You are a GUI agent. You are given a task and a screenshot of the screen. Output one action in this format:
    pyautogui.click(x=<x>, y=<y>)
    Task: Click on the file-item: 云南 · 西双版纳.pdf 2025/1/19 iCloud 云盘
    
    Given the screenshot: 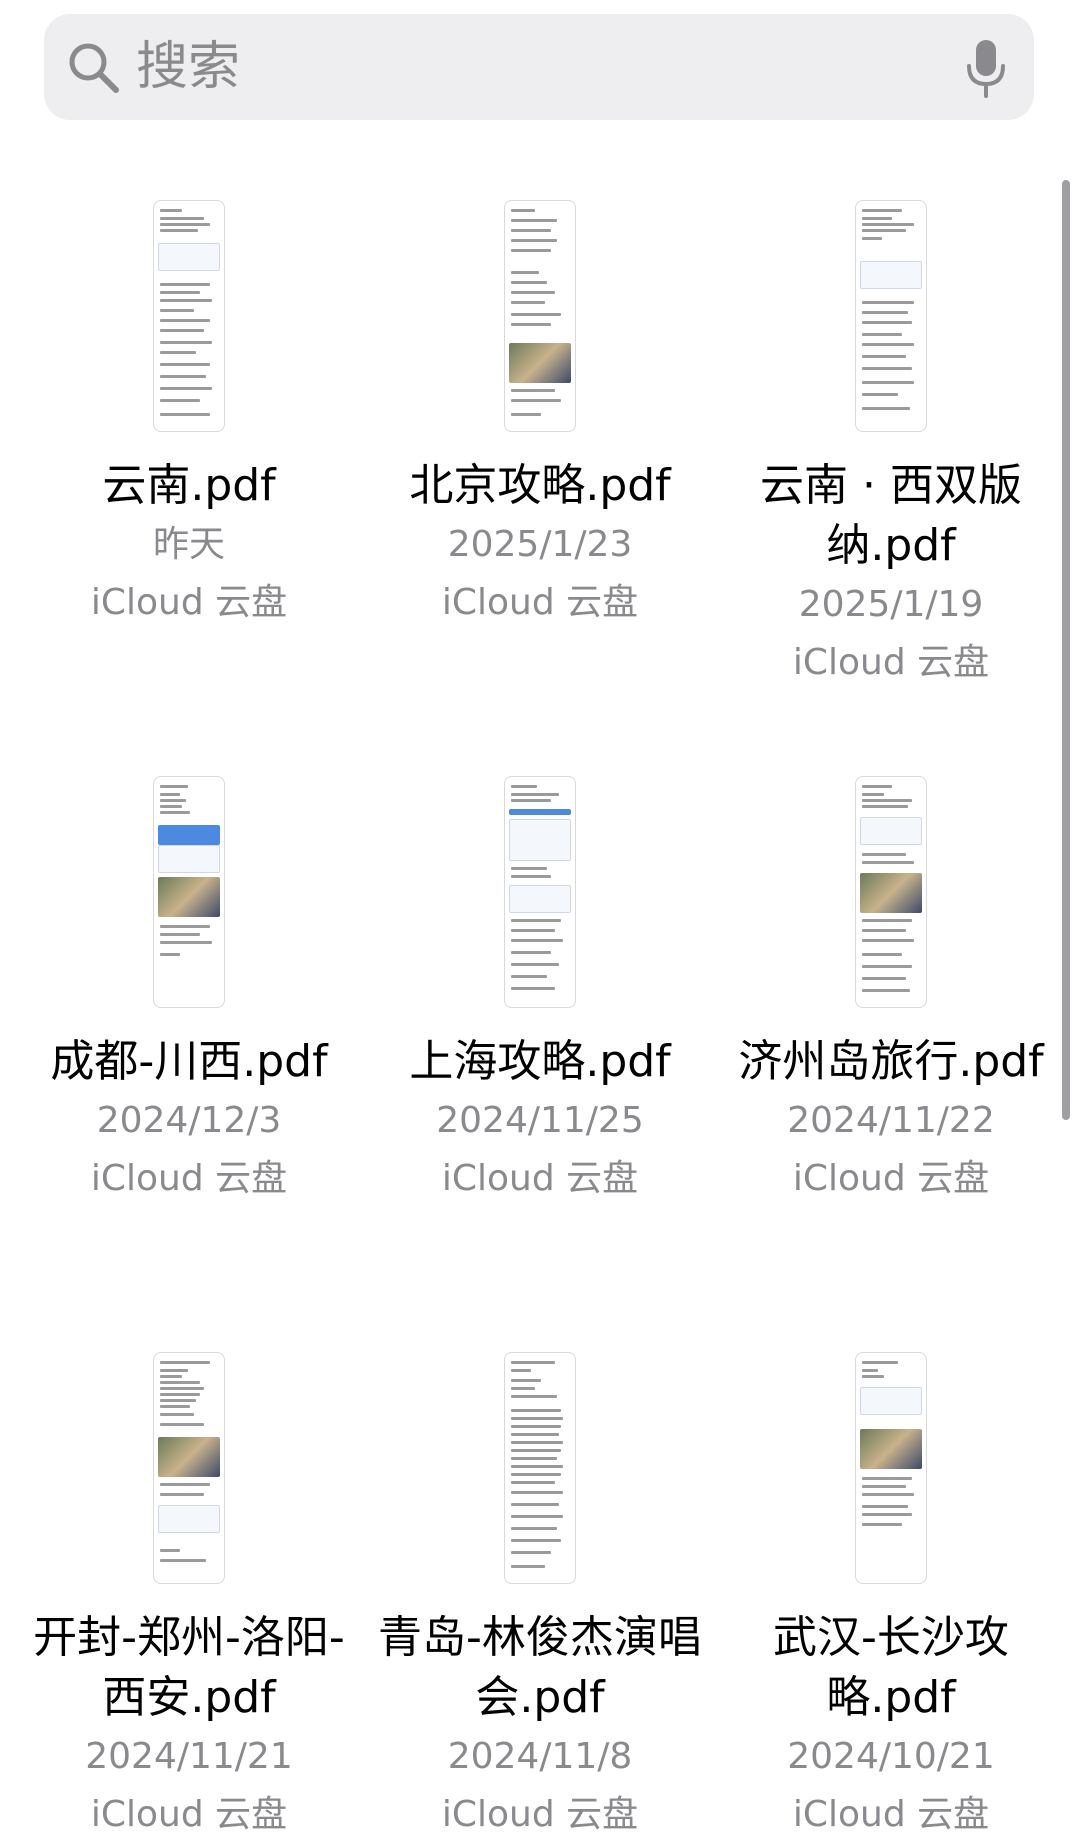 What is the action you would take?
    pyautogui.click(x=891, y=446)
    